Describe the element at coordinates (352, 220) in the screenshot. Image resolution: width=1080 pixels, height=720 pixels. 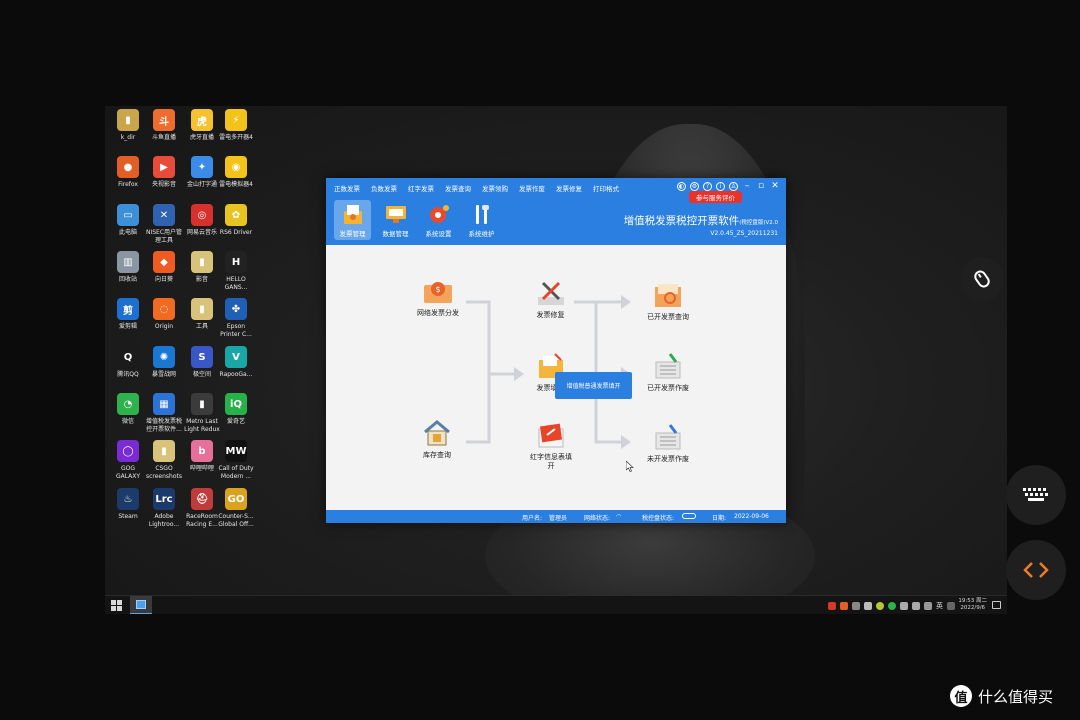
I see `toolbar-invoice-management: 发票管理` at that location.